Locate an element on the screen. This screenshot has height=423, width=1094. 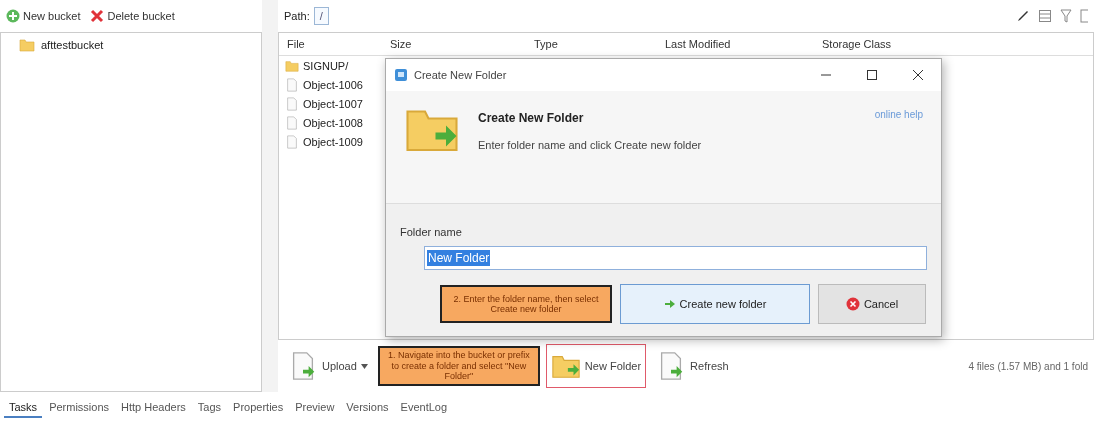
file-name: Object-1006 is located at coordinates (333, 84).